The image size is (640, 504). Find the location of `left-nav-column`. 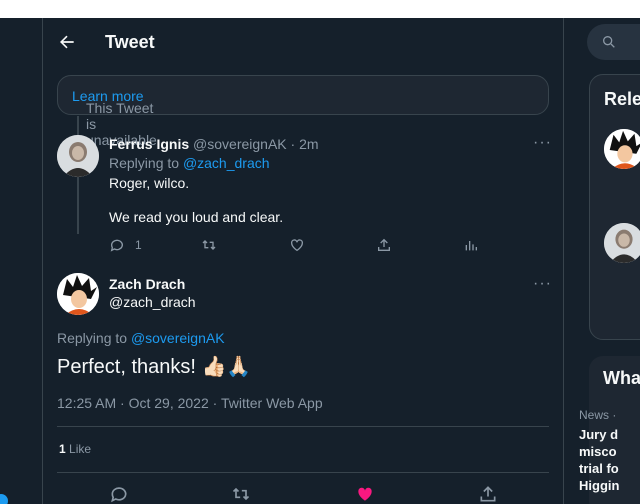

left-nav-column is located at coordinates (21, 261).